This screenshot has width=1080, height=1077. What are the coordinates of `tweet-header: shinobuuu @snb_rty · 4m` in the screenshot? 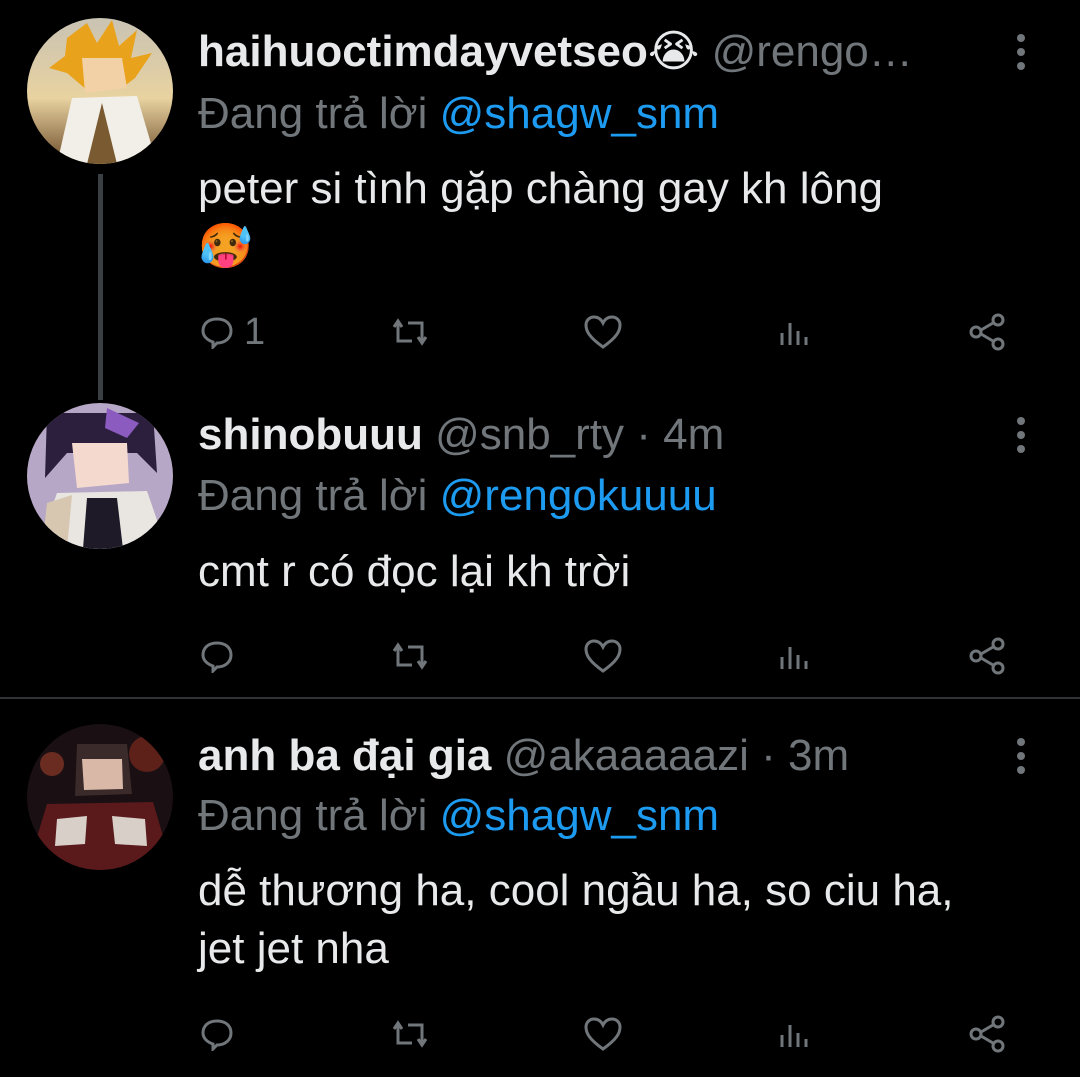 It's located at (461, 435).